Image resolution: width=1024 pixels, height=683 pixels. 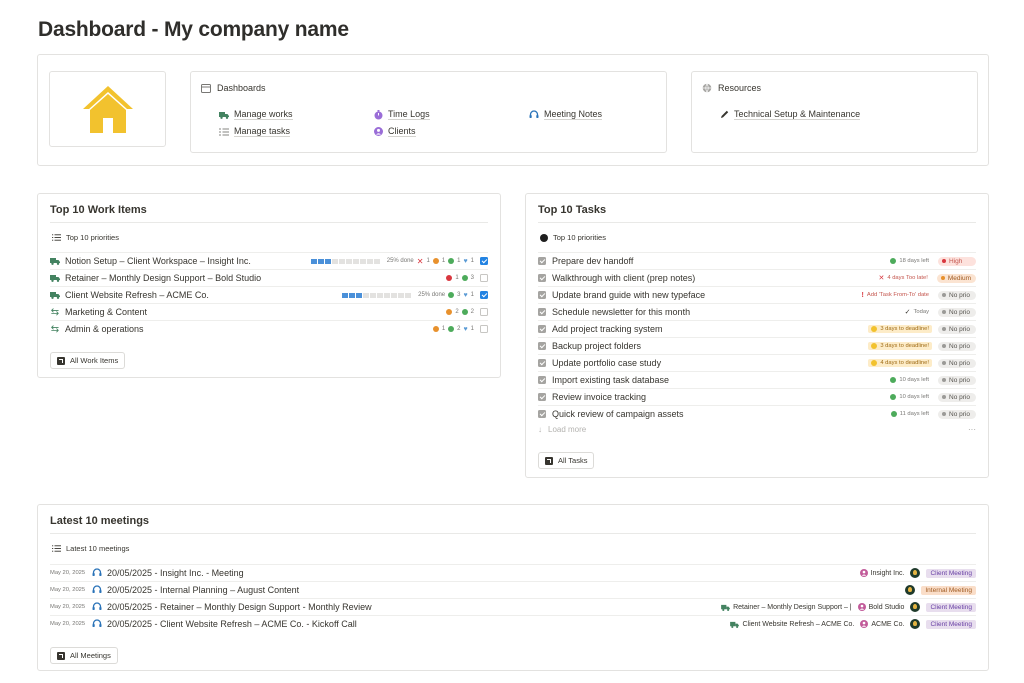 What do you see at coordinates (904, 363) in the screenshot?
I see `due-label: 4 days to deadline!` at bounding box center [904, 363].